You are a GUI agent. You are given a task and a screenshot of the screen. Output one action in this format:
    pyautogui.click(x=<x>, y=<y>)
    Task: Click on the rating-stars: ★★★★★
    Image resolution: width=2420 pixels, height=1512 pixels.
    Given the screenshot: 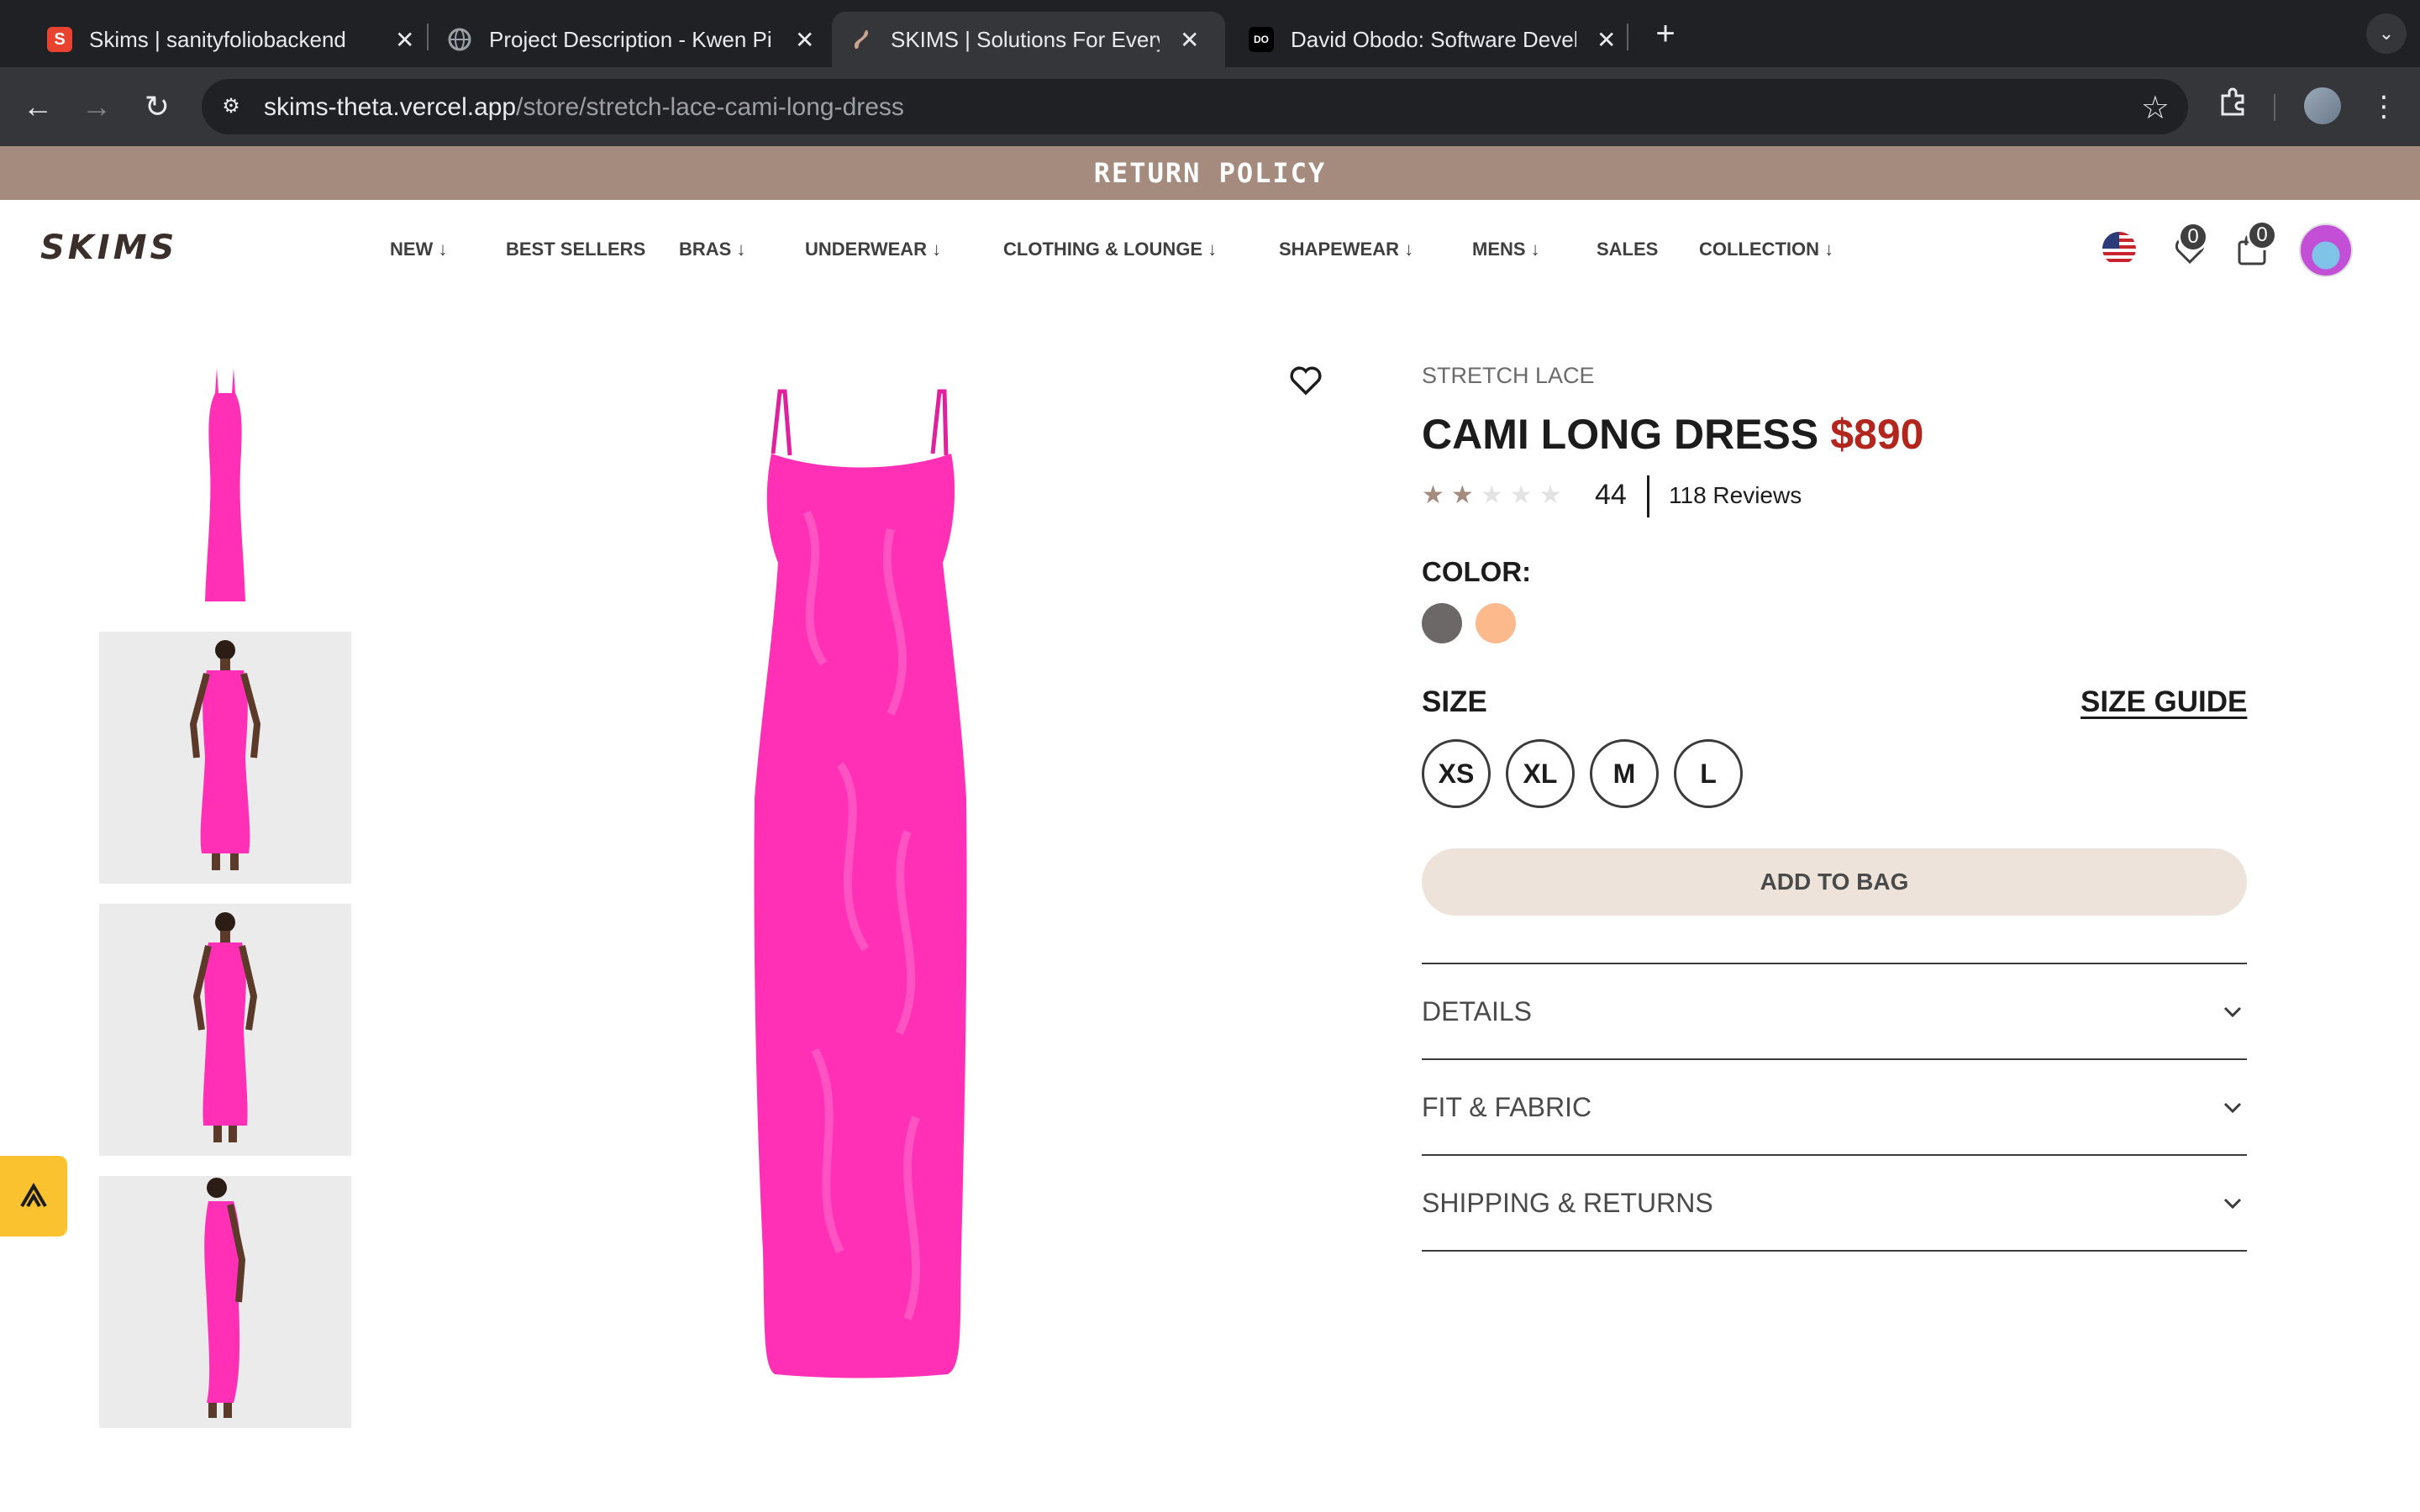 What is the action you would take?
    pyautogui.click(x=1496, y=495)
    